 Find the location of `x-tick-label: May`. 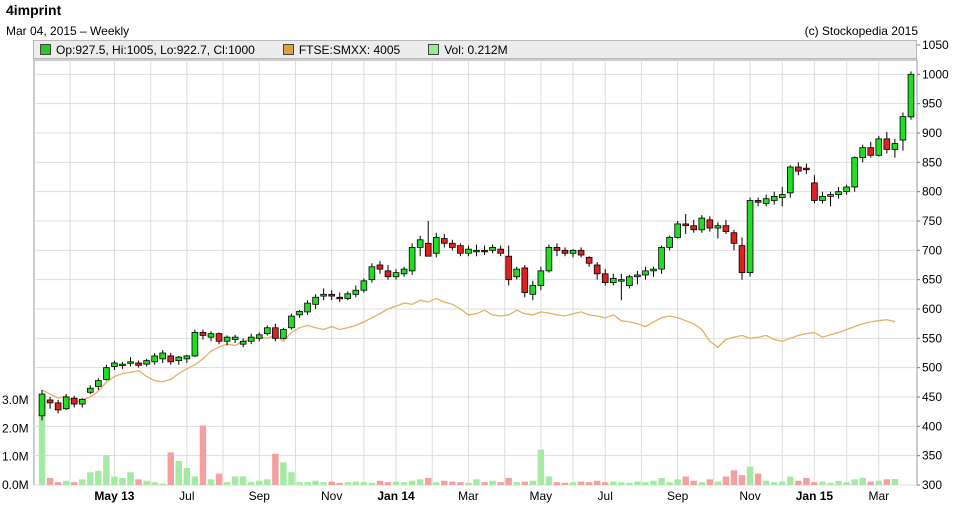

x-tick-label: May is located at coordinates (541, 496).